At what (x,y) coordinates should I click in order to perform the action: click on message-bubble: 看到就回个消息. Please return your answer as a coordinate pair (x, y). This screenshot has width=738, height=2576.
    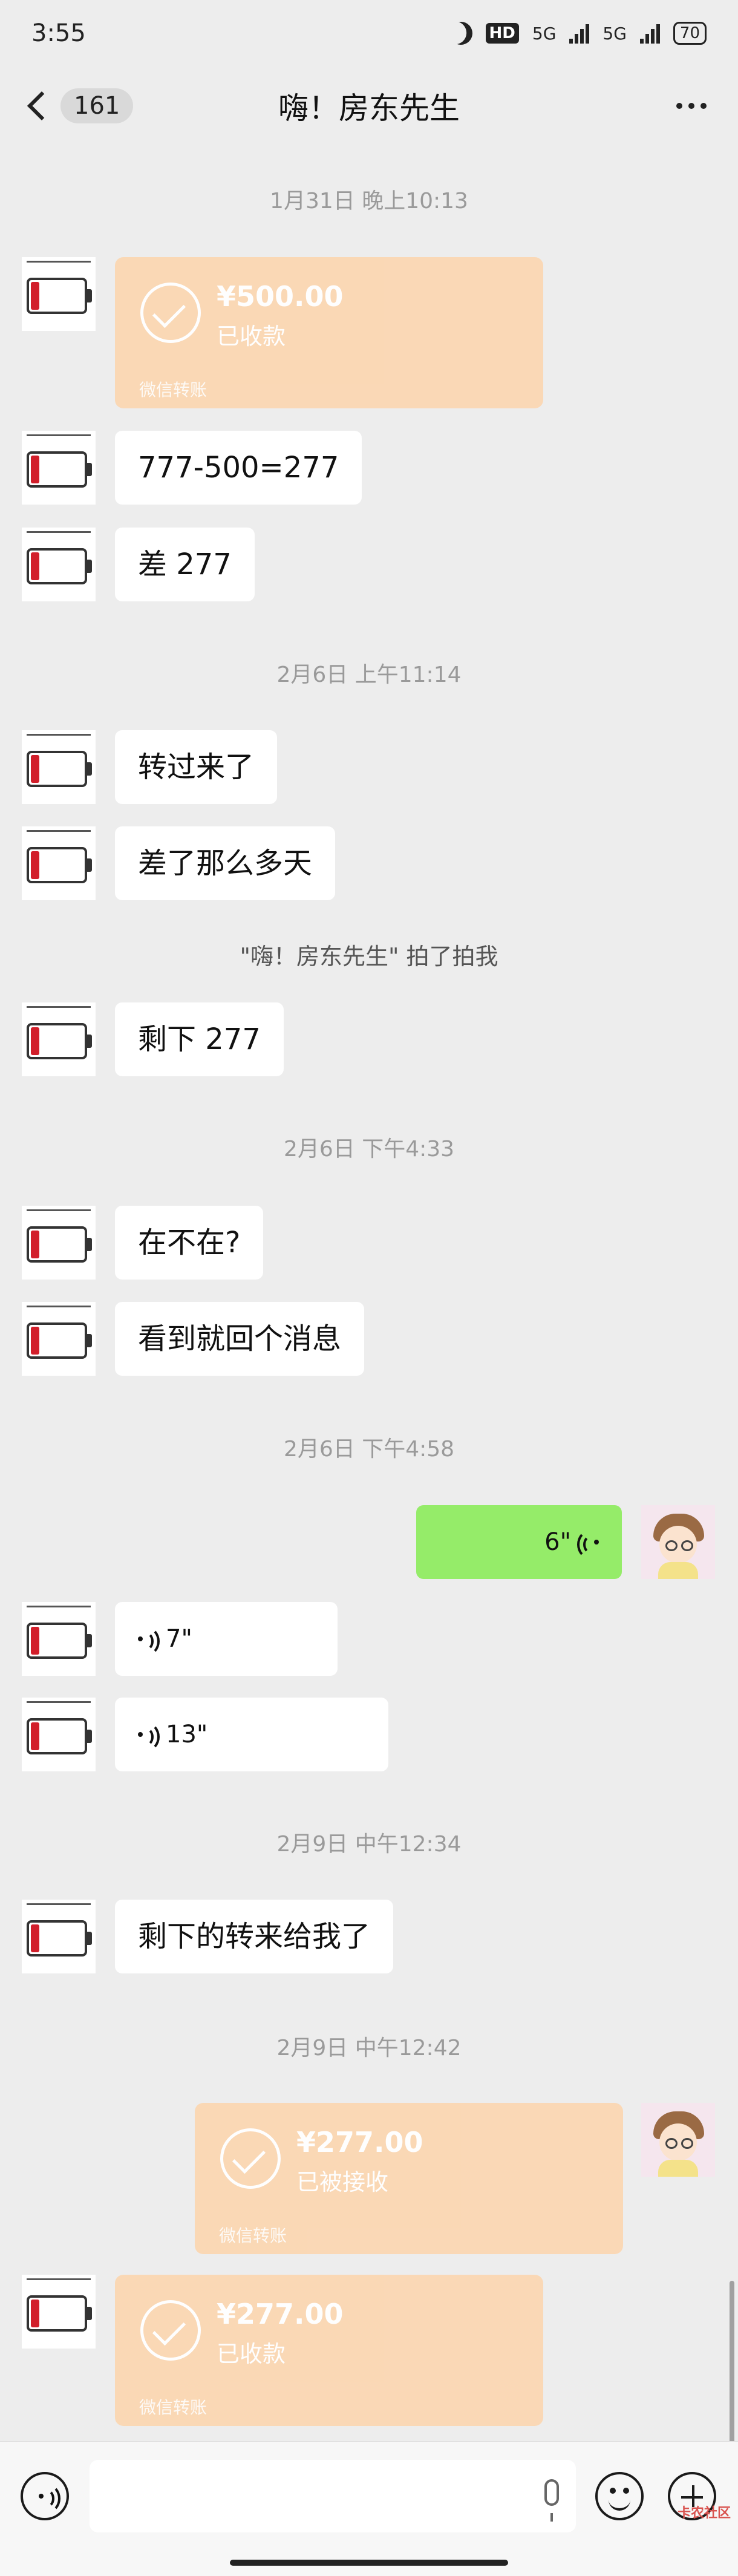
    Looking at the image, I should click on (240, 1339).